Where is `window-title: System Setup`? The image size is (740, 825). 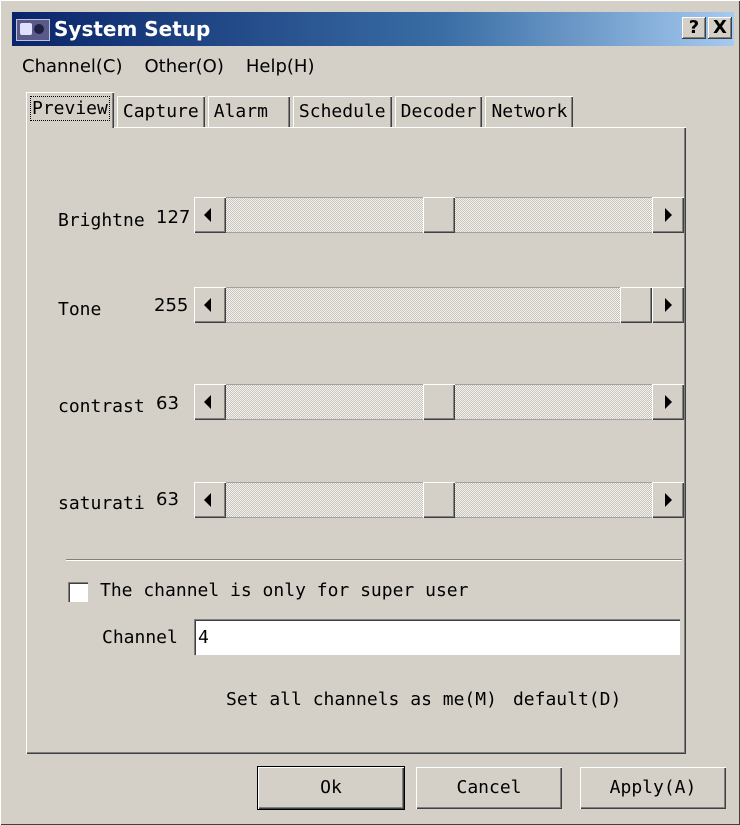 window-title: System Setup is located at coordinates (132, 29).